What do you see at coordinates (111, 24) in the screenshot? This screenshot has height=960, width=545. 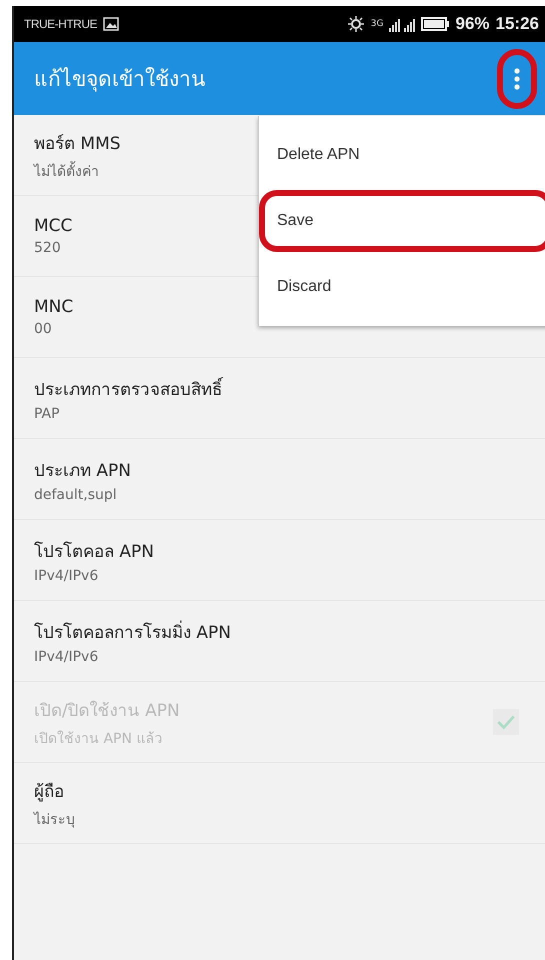 I see `image-icon` at bounding box center [111, 24].